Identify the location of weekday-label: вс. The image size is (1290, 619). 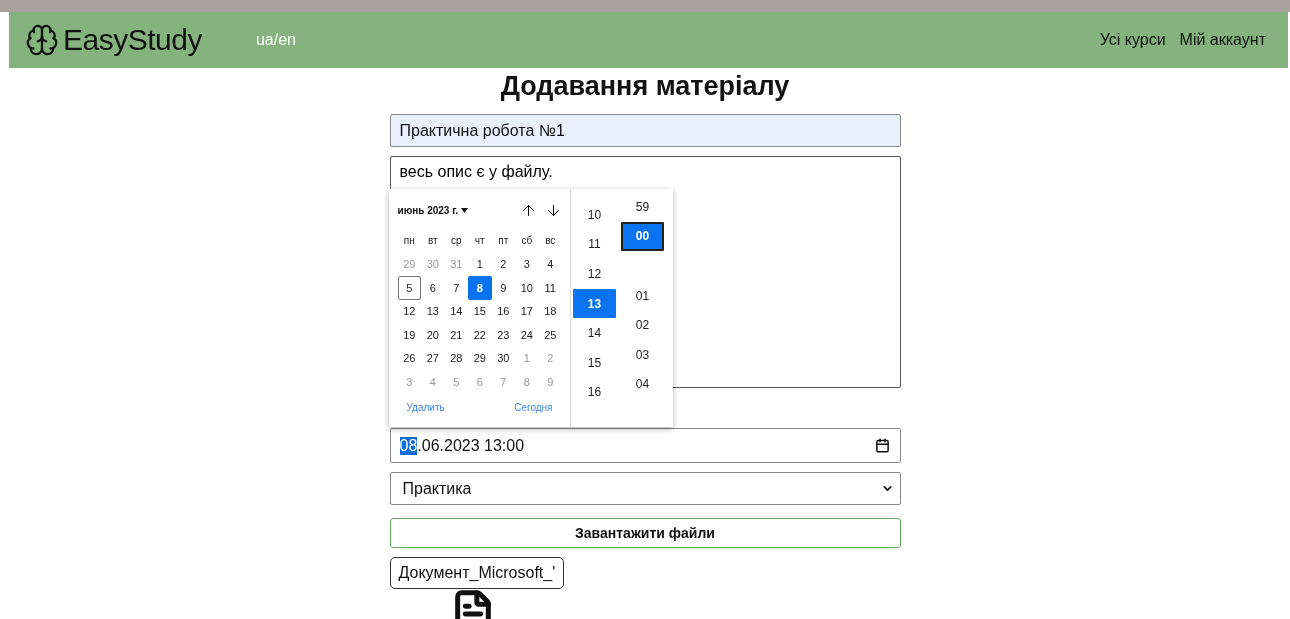
(550, 241).